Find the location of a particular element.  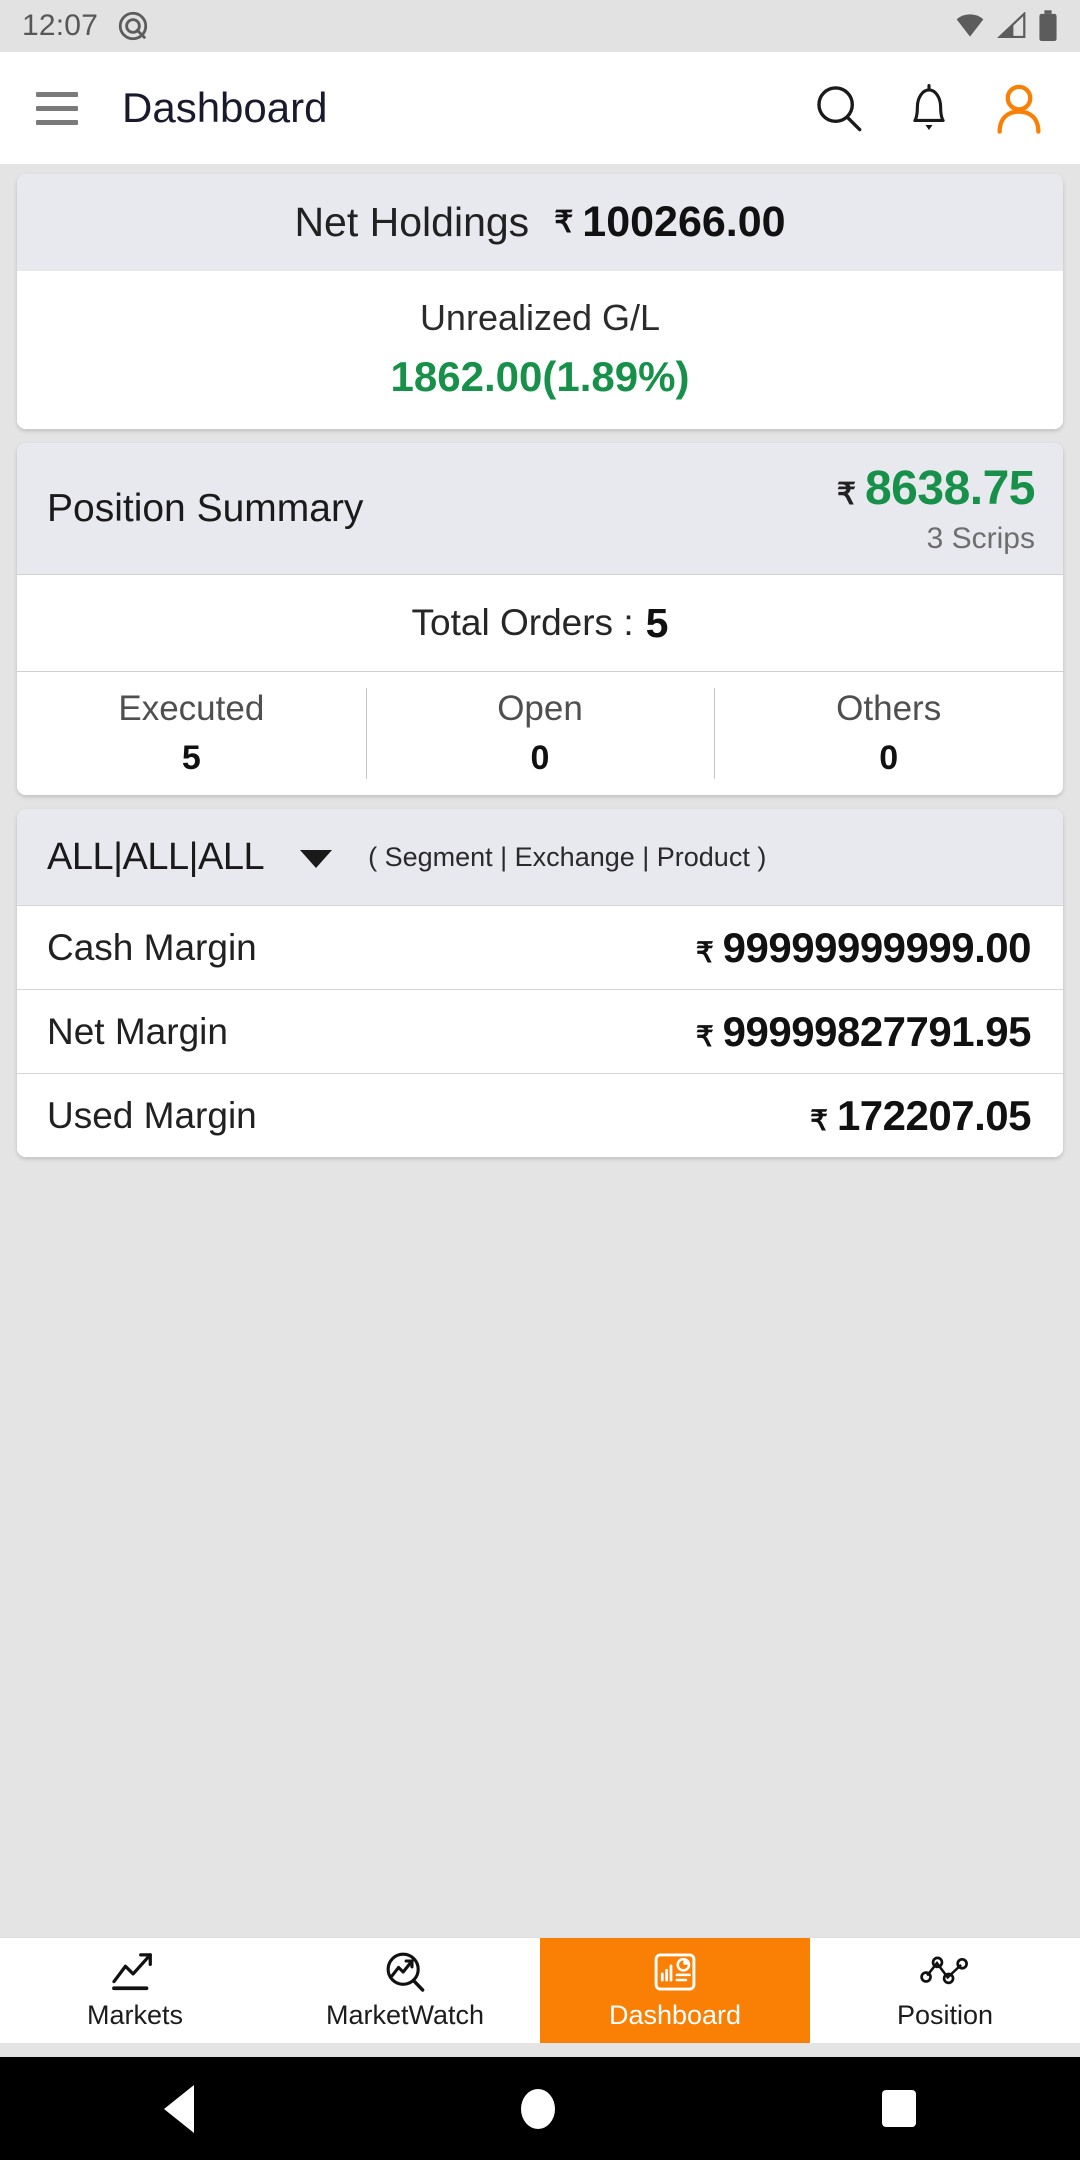

unrealized-gl-value: 1862.00(1.89%) is located at coordinates (540, 376).